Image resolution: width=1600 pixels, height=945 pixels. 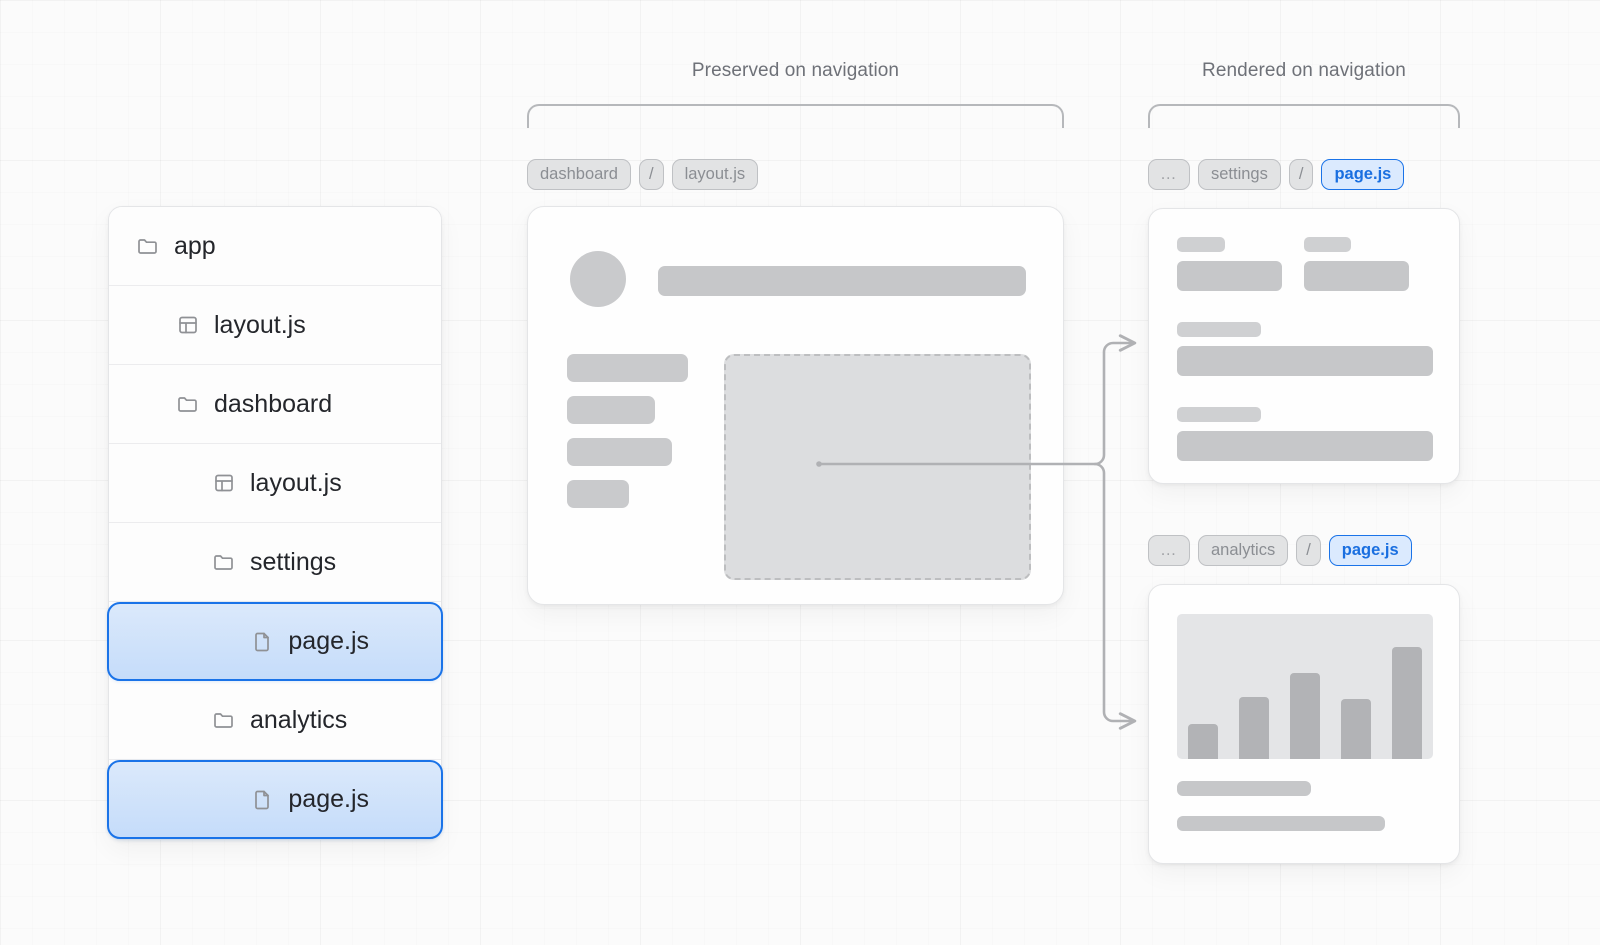 I want to click on avatar-placeholder, so click(x=598, y=279).